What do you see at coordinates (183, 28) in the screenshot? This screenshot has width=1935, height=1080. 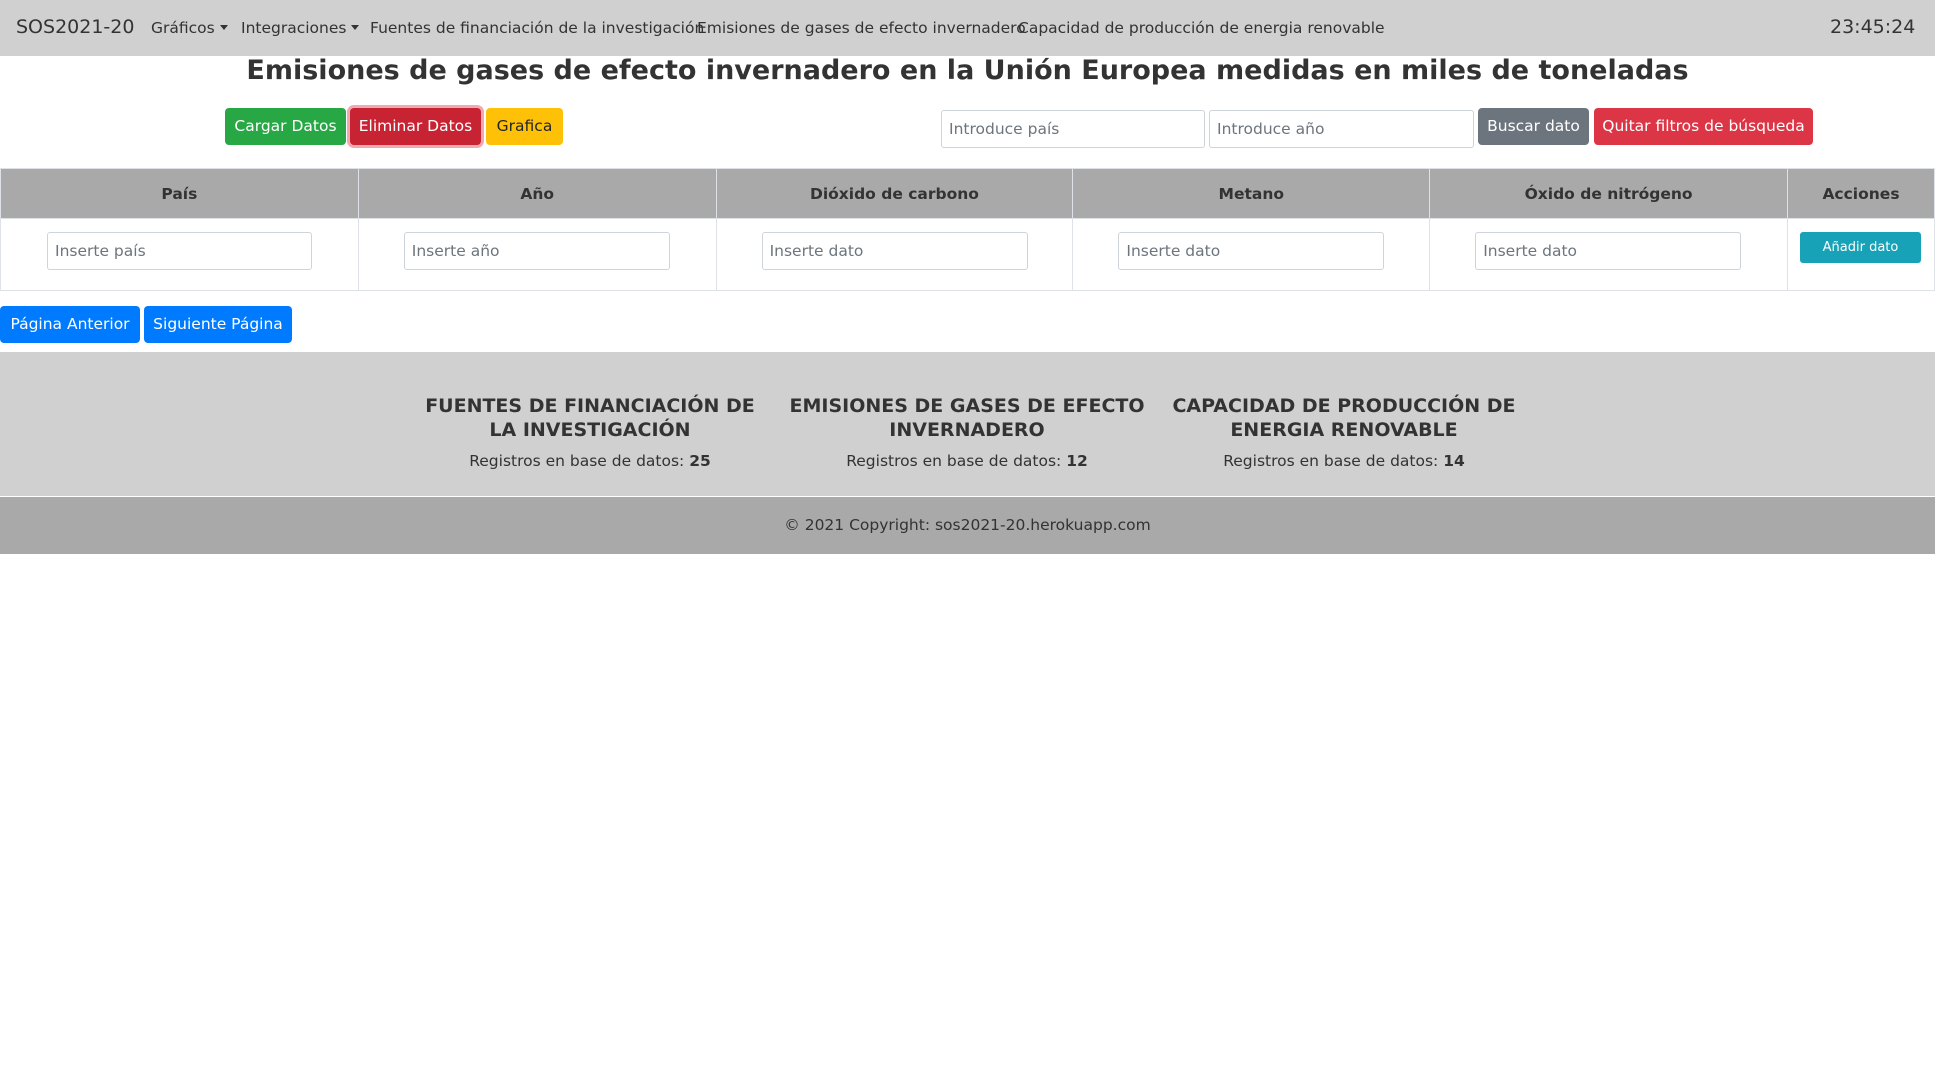 I see `nav-graficos-label: Gráficos` at bounding box center [183, 28].